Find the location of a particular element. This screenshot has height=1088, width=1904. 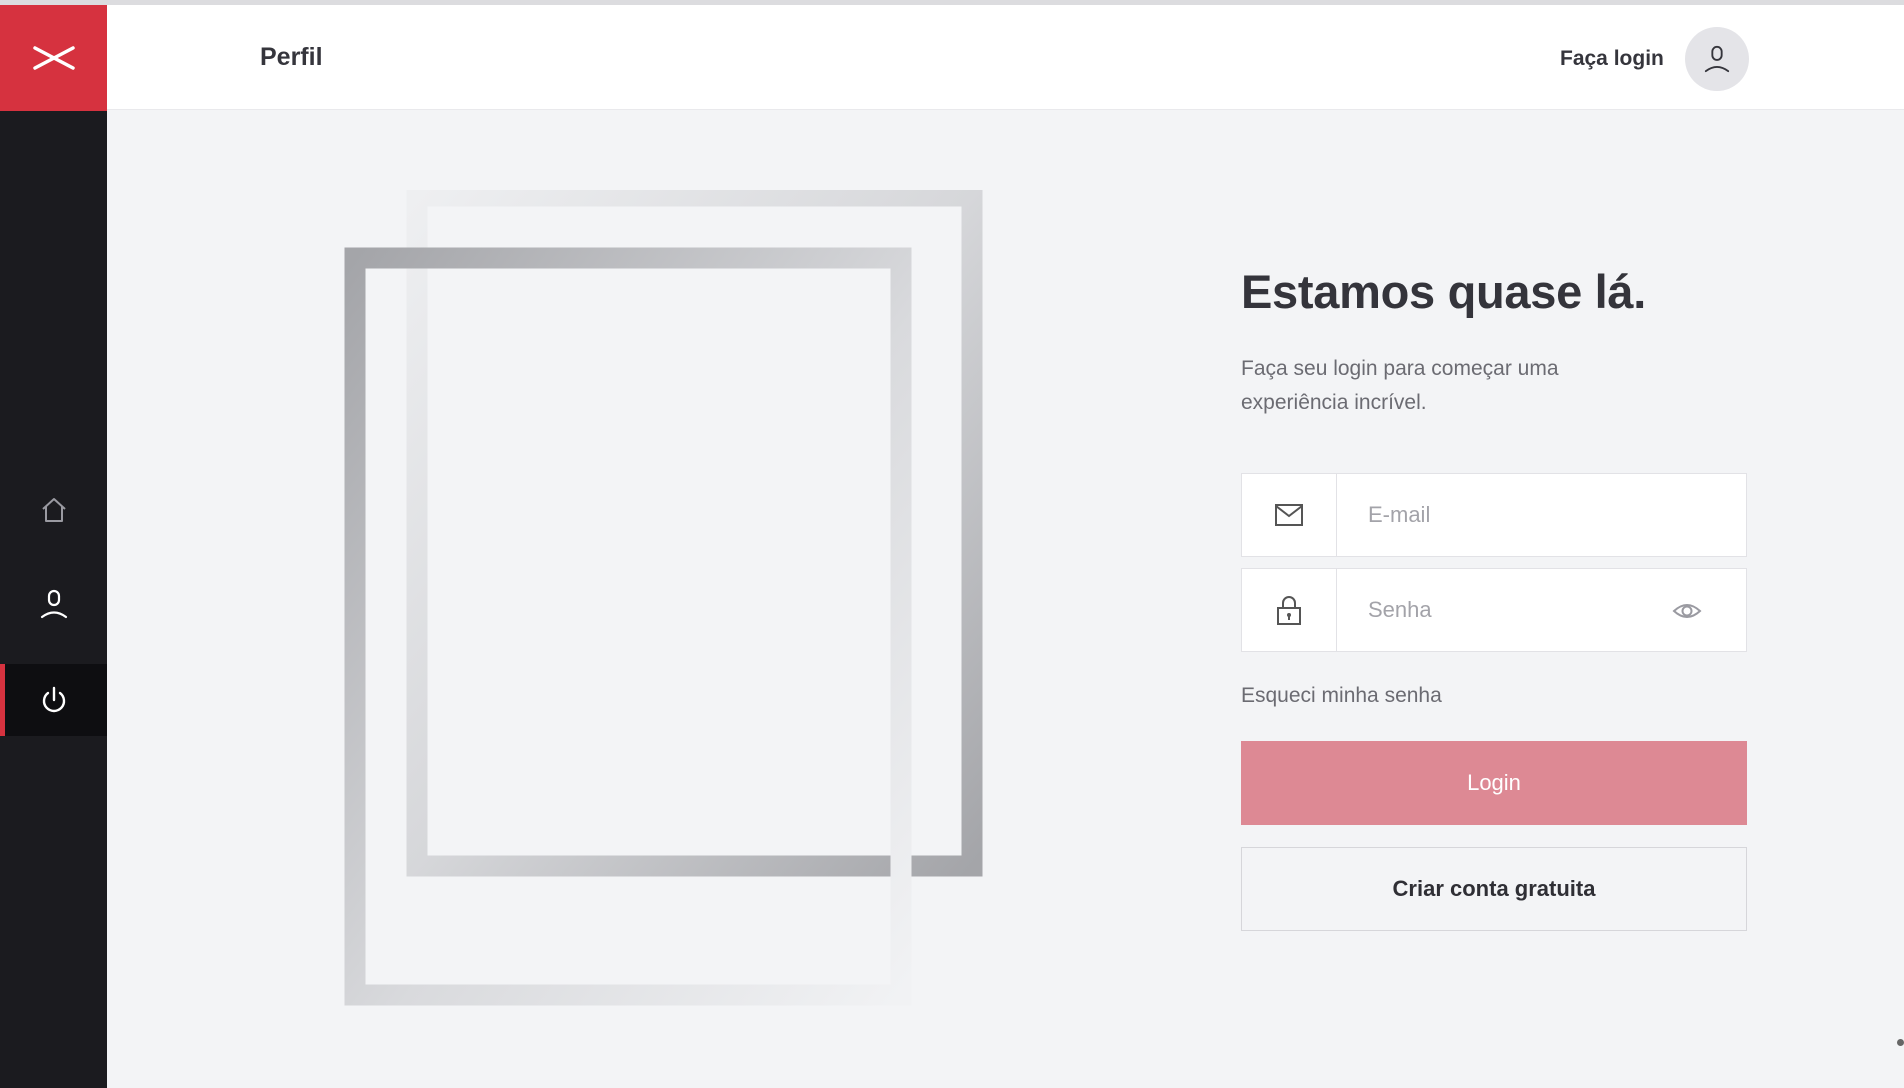

scissors-logo-icon is located at coordinates (53, 58).